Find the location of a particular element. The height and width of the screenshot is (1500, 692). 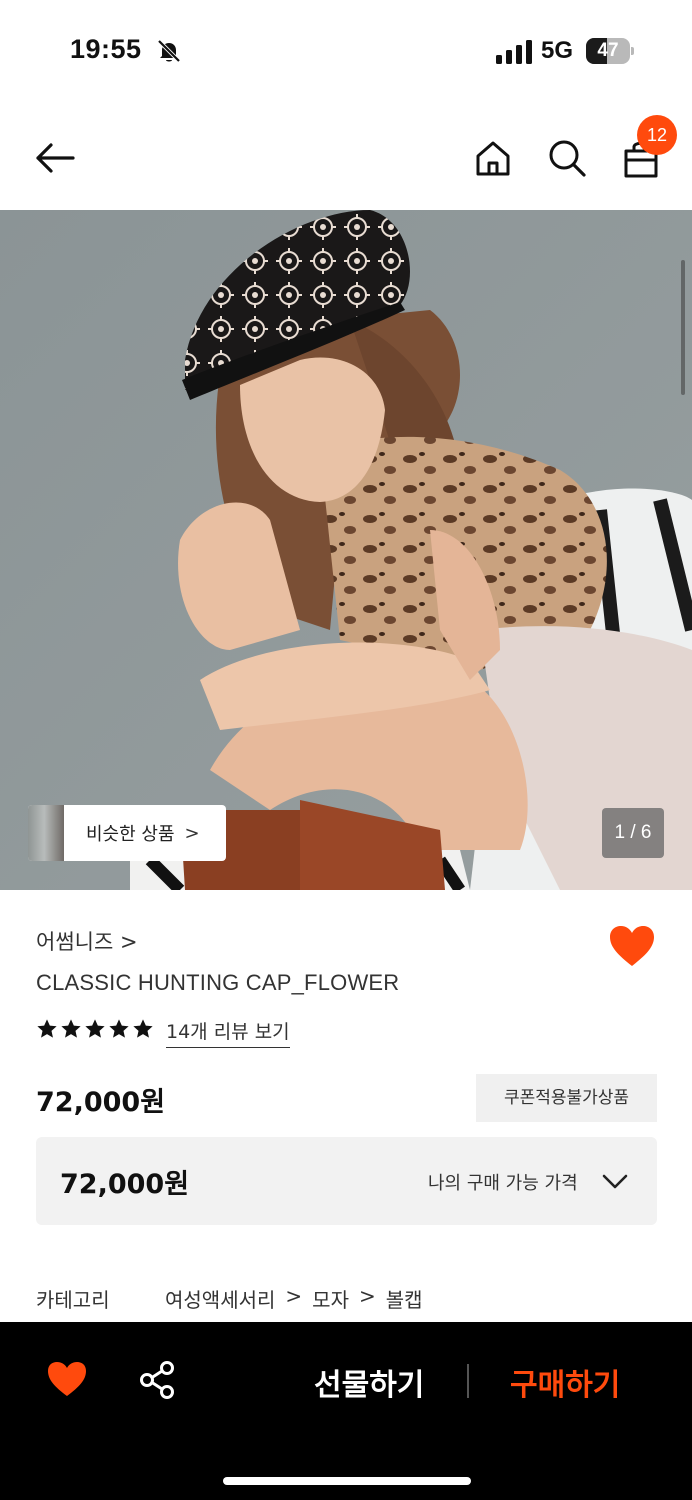

battery-icon: 47 is located at coordinates (610, 51).